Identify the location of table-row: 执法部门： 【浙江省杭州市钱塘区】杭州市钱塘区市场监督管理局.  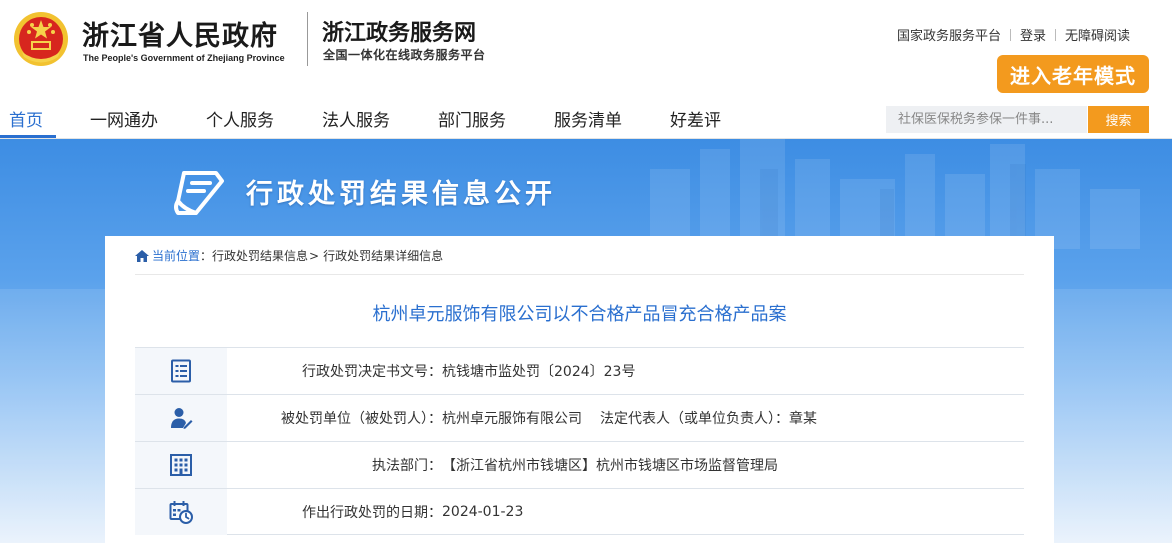
(579, 464).